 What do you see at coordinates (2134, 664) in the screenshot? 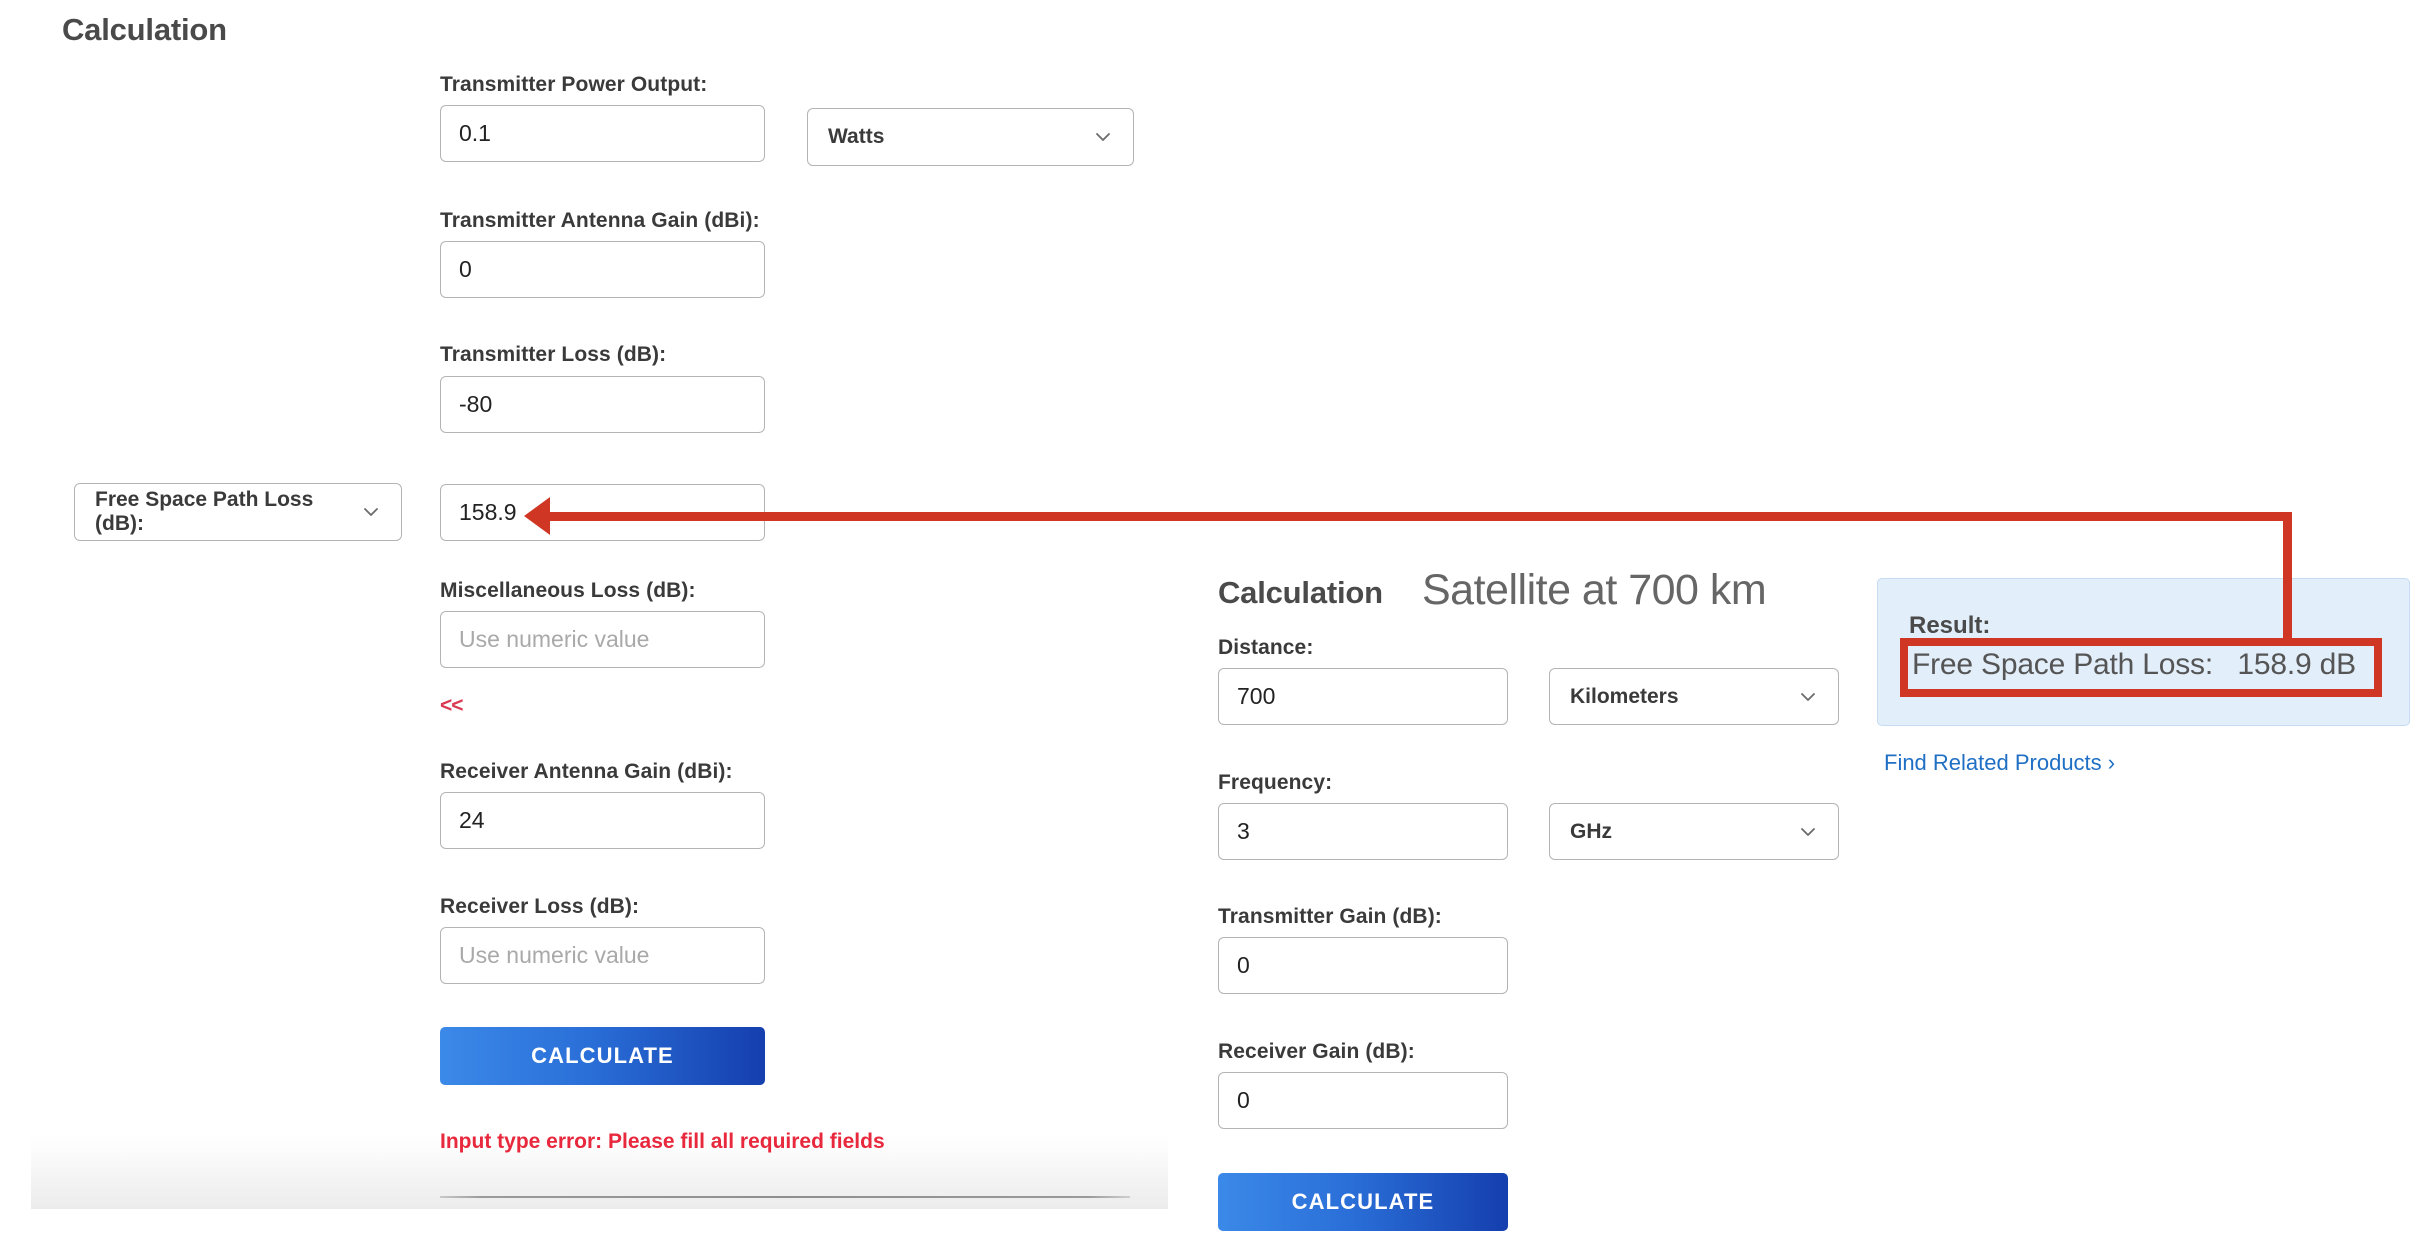
I see `result-value: Free Space Path Loss: 158.9 dB` at bounding box center [2134, 664].